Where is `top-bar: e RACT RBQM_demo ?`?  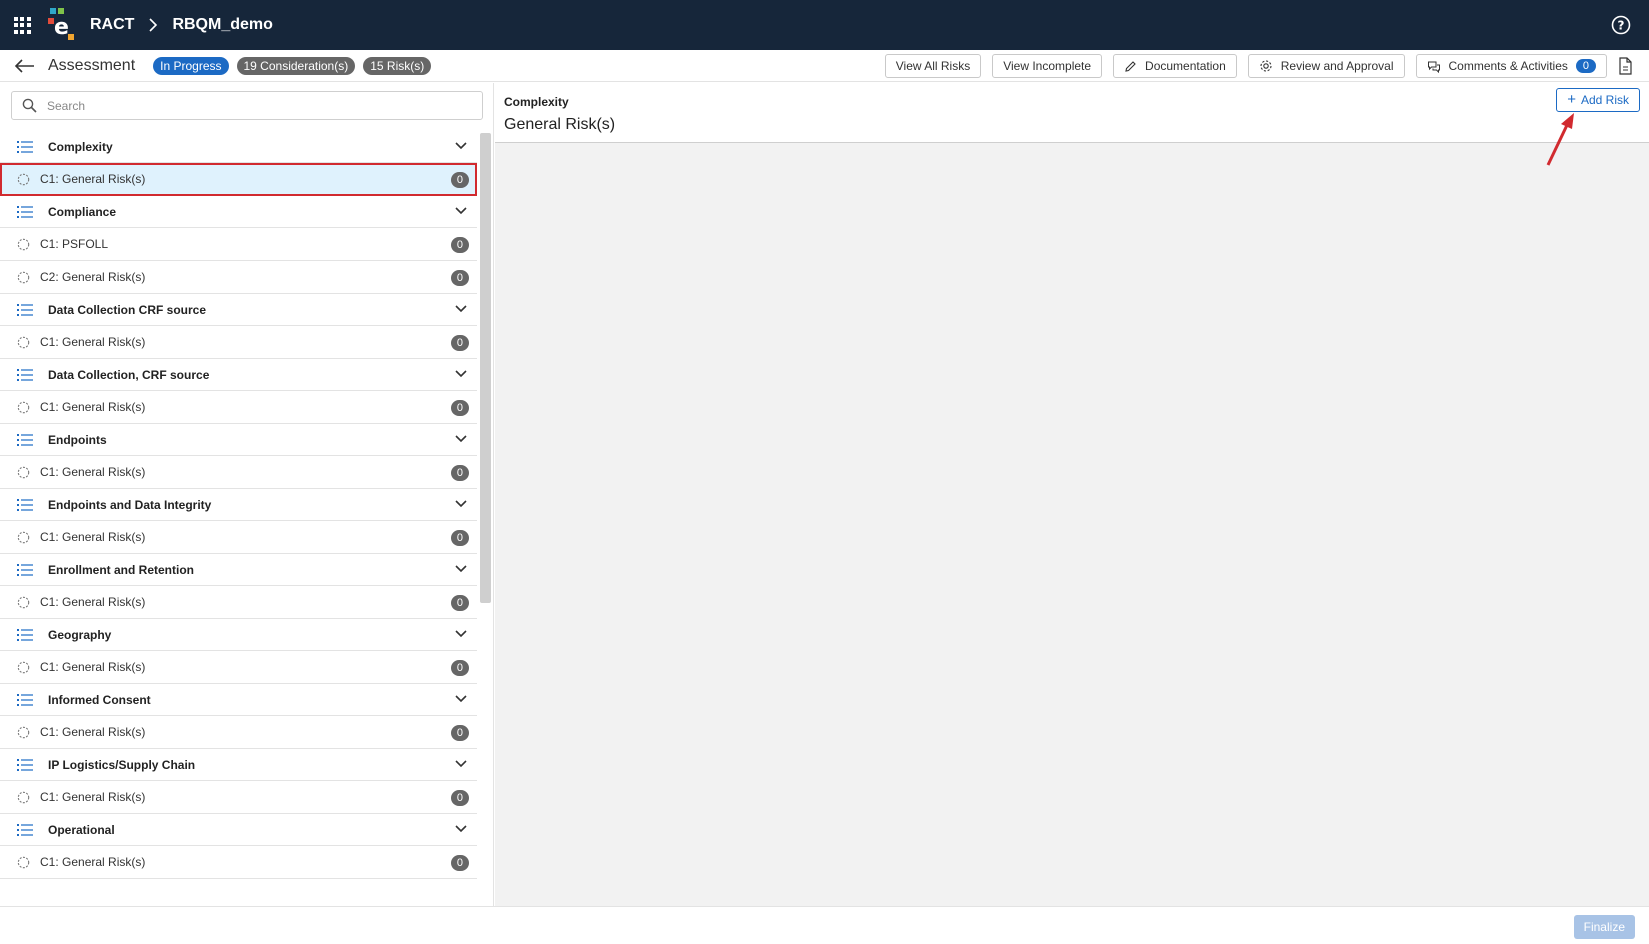 top-bar: e RACT RBQM_demo ? is located at coordinates (824, 25).